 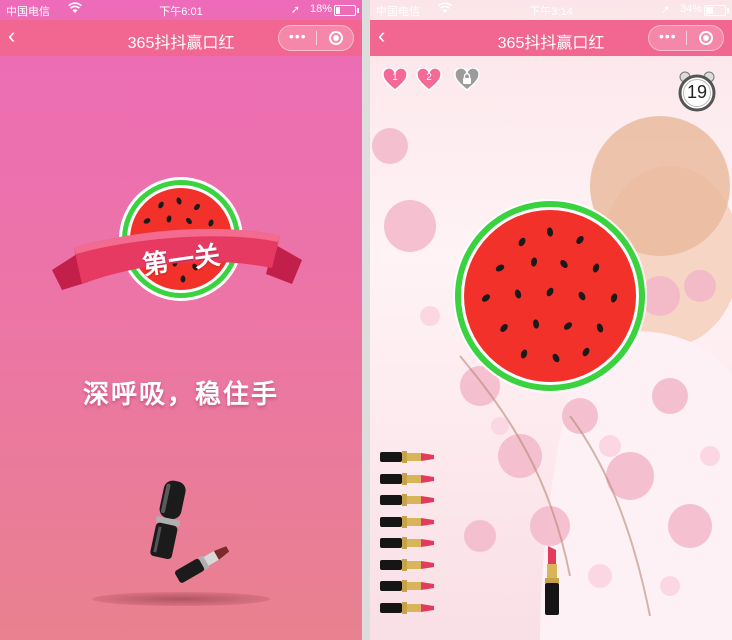 I want to click on stage-heart-1: 1, so click(x=395, y=79).